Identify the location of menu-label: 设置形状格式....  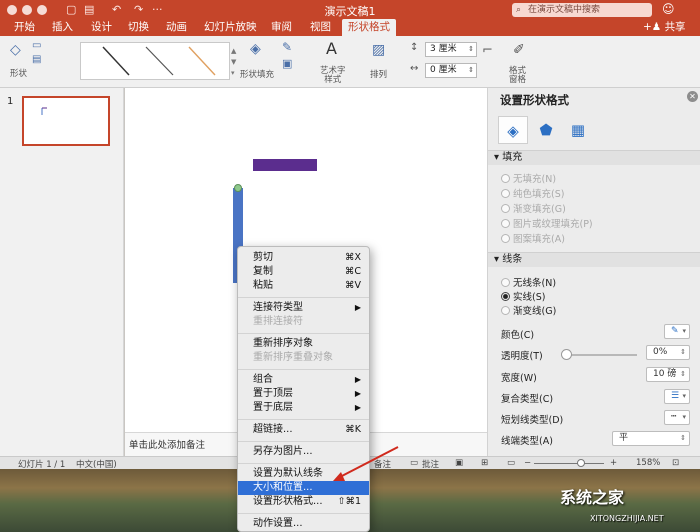
(288, 501).